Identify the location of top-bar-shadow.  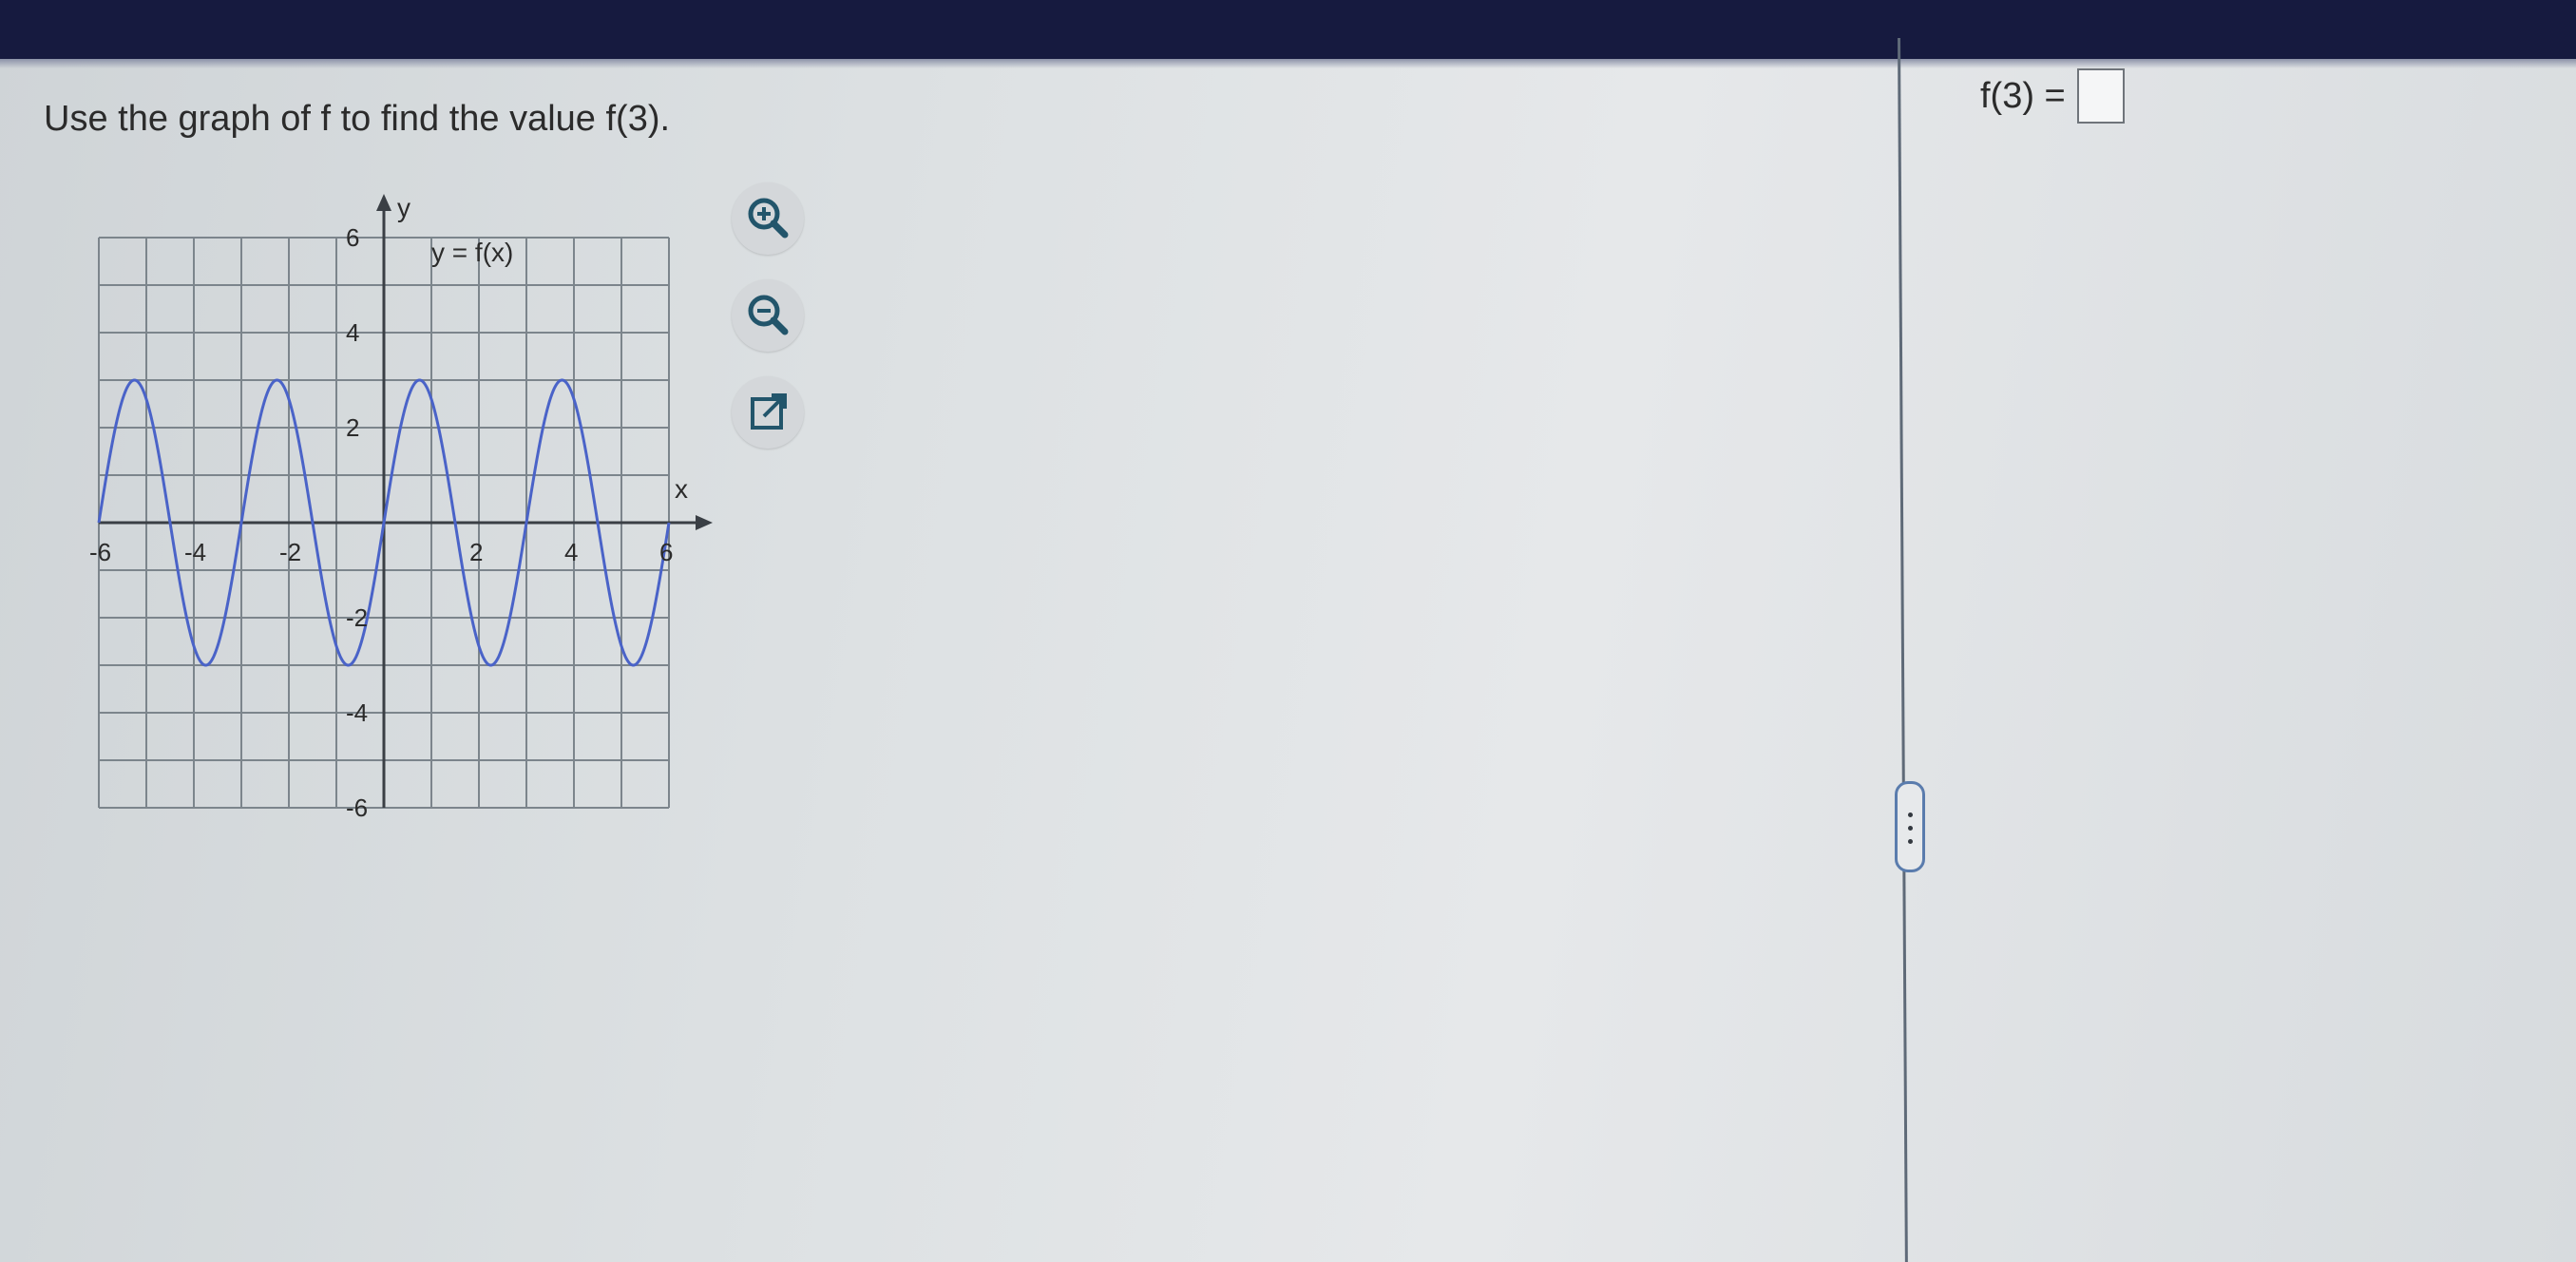
(1288, 64).